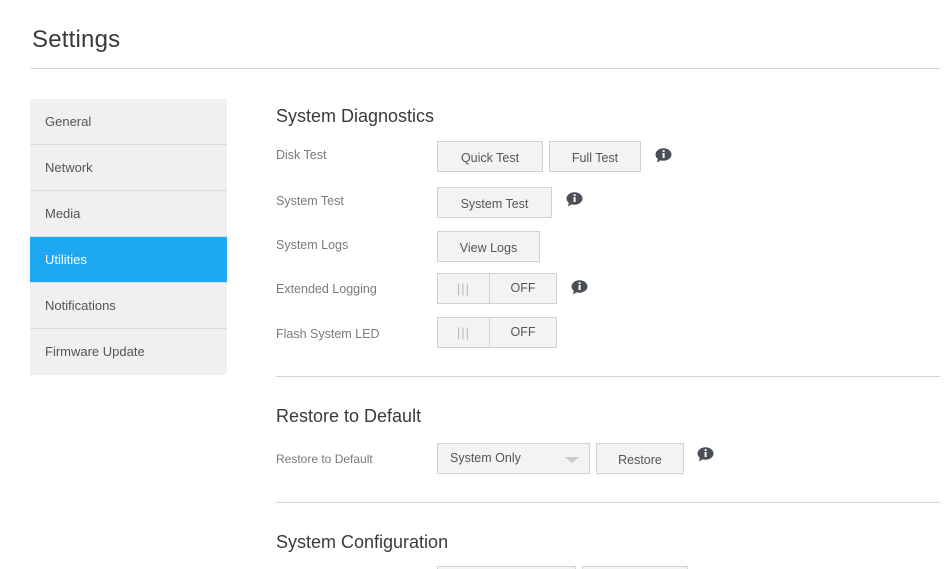 This screenshot has height=569, width=952. Describe the element at coordinates (310, 201) in the screenshot. I see `system-test-label: System Test` at that location.